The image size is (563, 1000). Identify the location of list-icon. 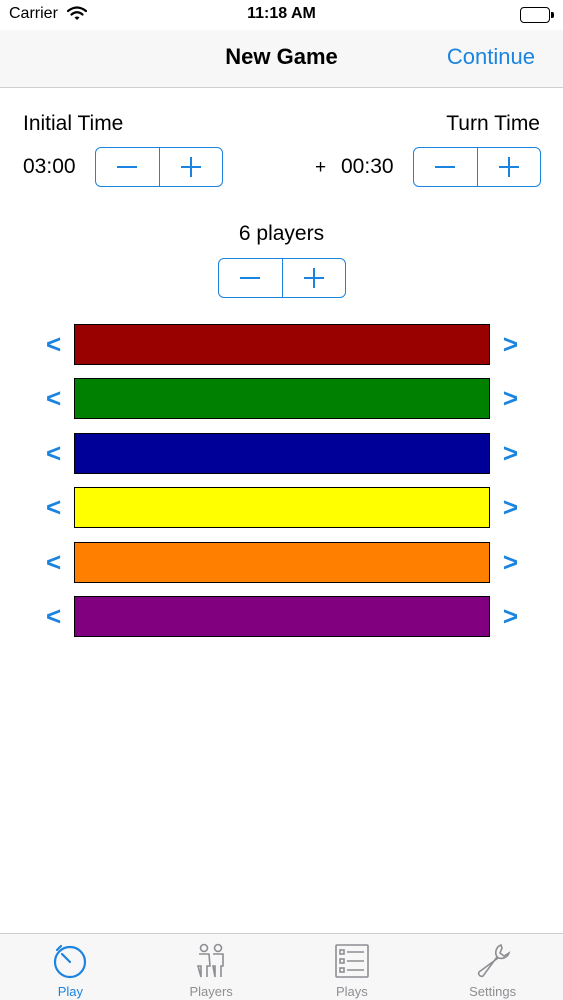
(352, 963).